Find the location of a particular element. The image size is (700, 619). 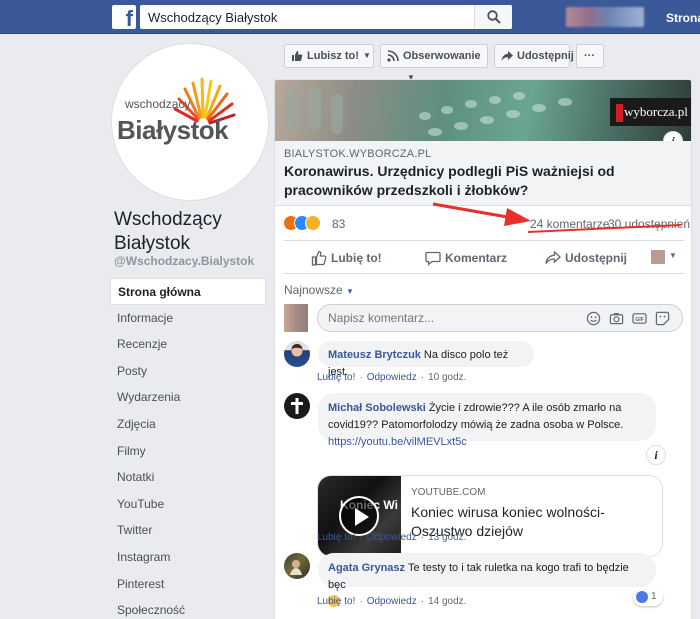

search-box is located at coordinates (326, 17).